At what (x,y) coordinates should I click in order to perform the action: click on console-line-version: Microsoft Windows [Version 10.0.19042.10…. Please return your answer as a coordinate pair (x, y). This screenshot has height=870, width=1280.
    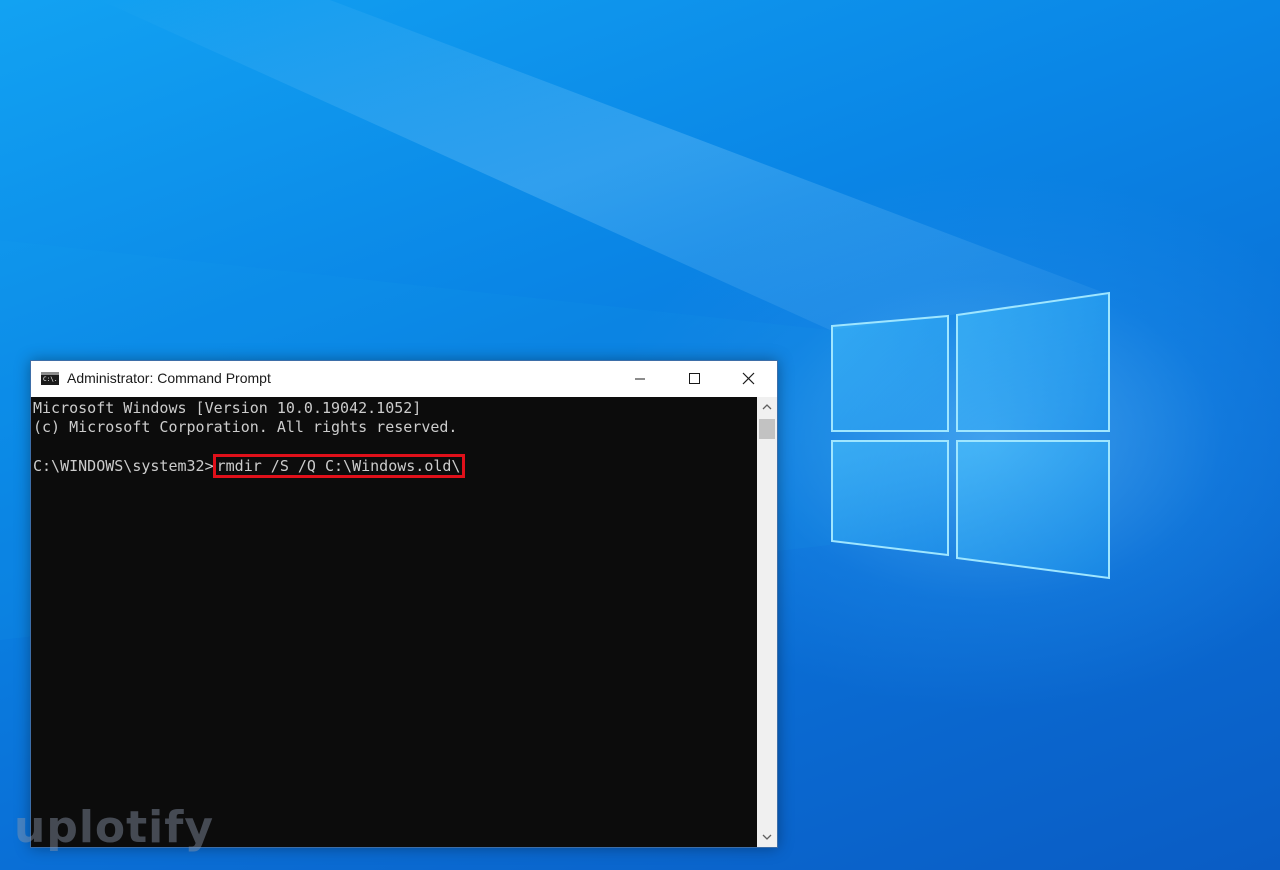
    Looking at the image, I should click on (227, 408).